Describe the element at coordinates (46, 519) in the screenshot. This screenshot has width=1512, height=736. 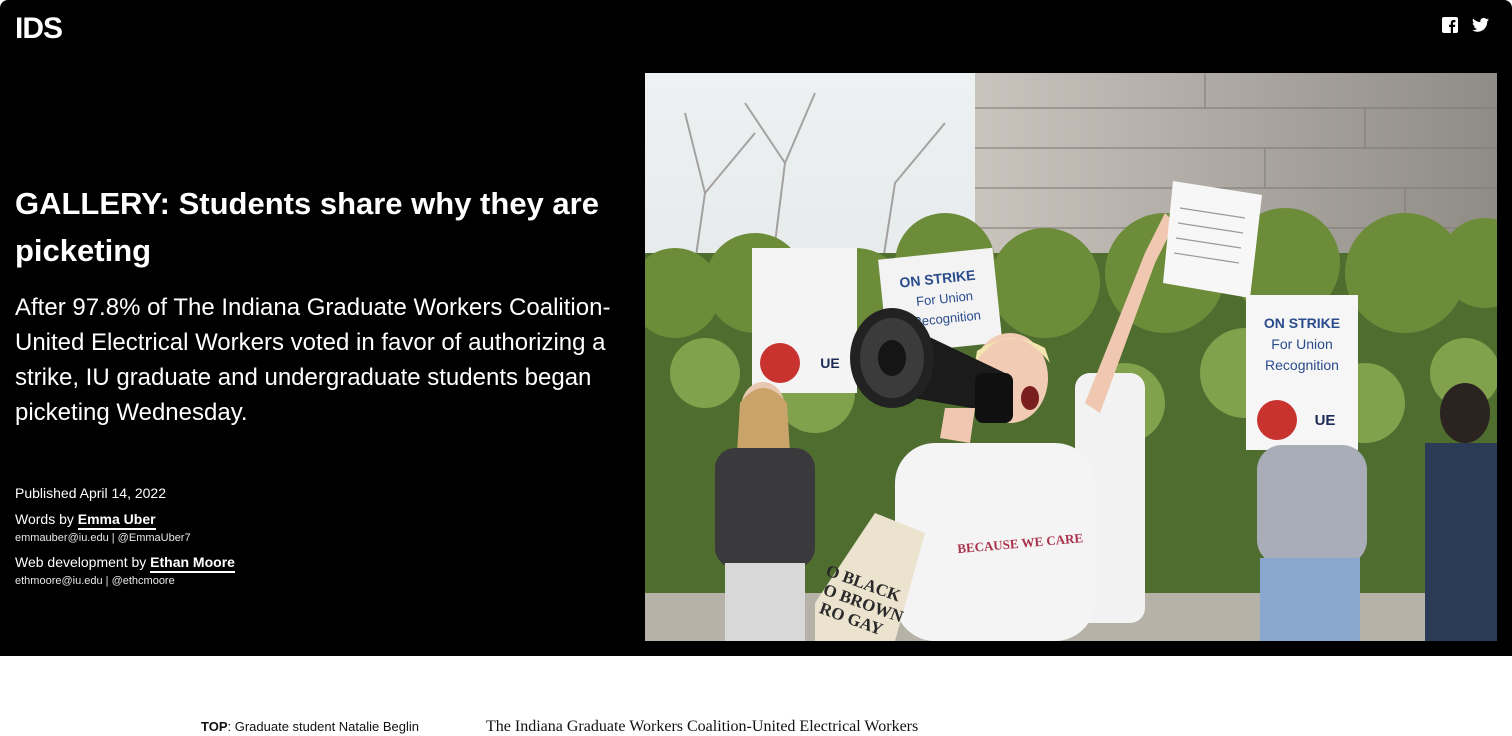
I see `words-prefix: Words by` at that location.